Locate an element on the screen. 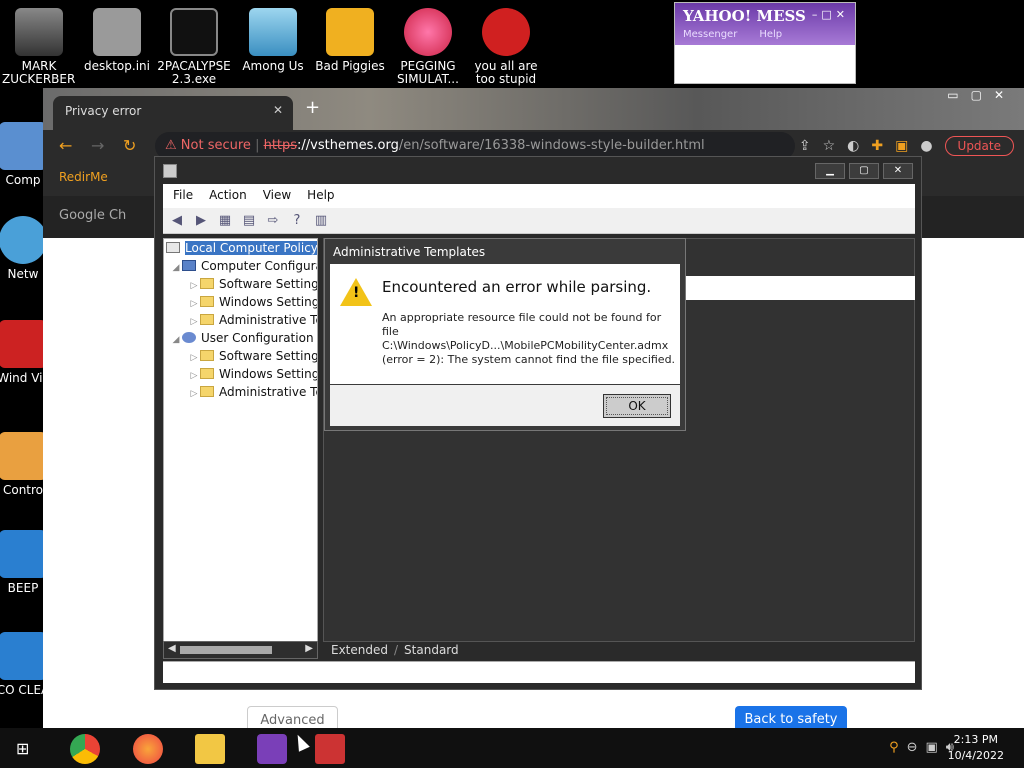 The height and width of the screenshot is (768, 1024). firefox-icon is located at coordinates (148, 749).